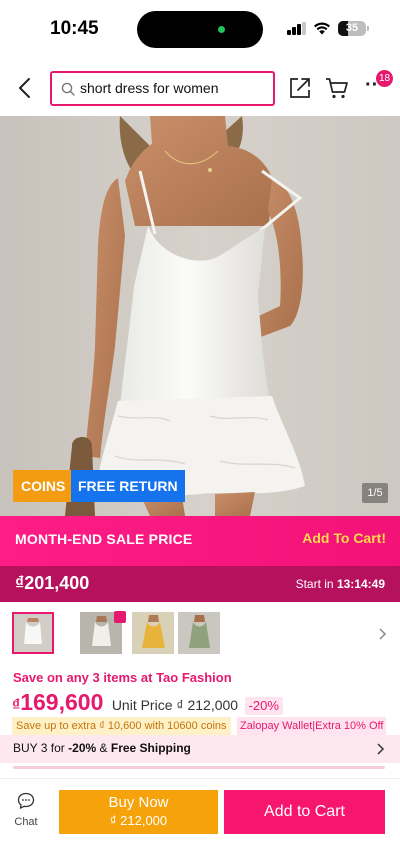 The image size is (400, 868). I want to click on price-currency: ₫, so click(16, 705).